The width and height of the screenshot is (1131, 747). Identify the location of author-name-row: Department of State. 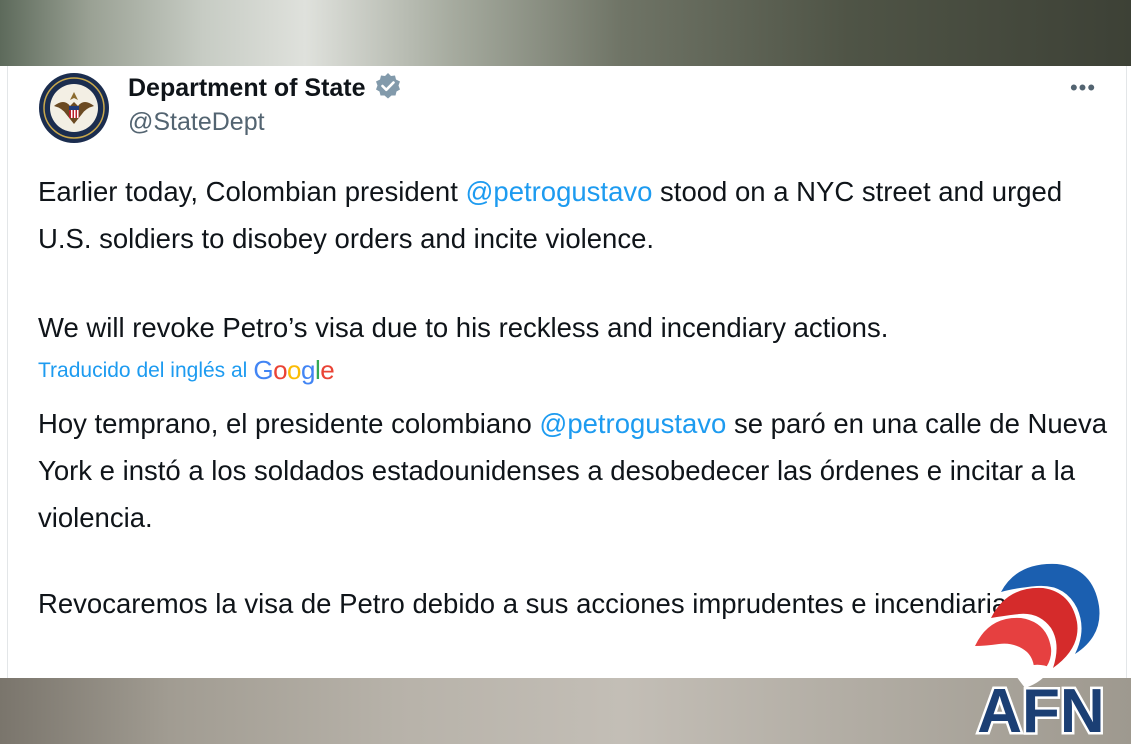
(265, 88).